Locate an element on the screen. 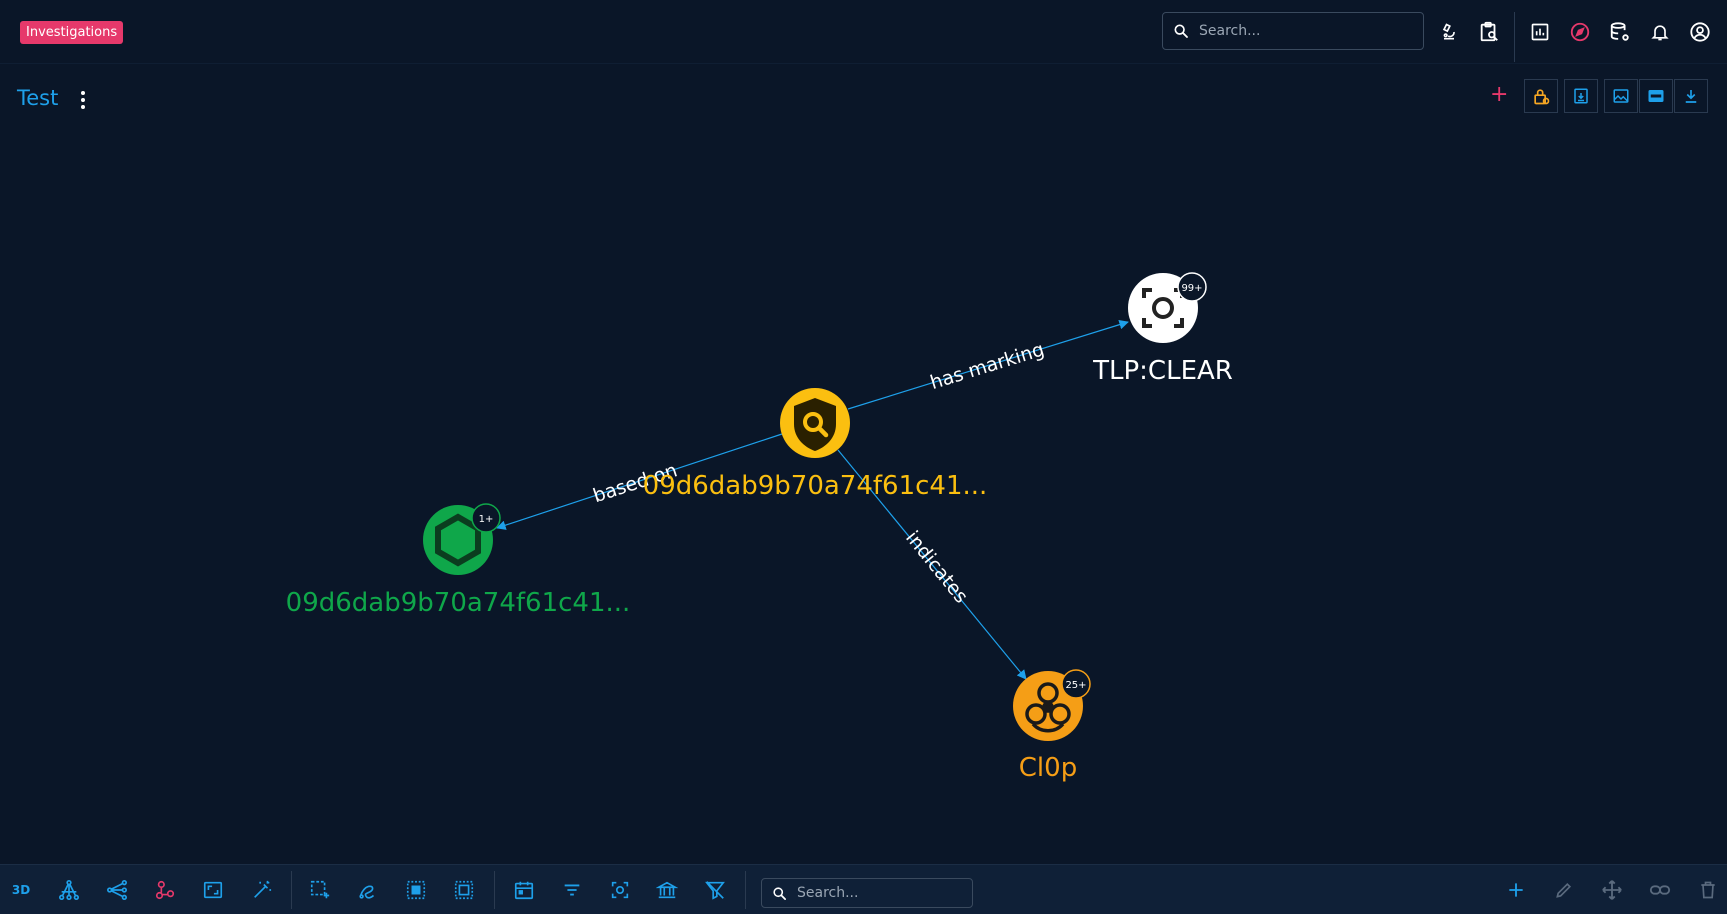 This screenshot has width=1727, height=914. graph-toolbar: 3D is located at coordinates (863, 889).